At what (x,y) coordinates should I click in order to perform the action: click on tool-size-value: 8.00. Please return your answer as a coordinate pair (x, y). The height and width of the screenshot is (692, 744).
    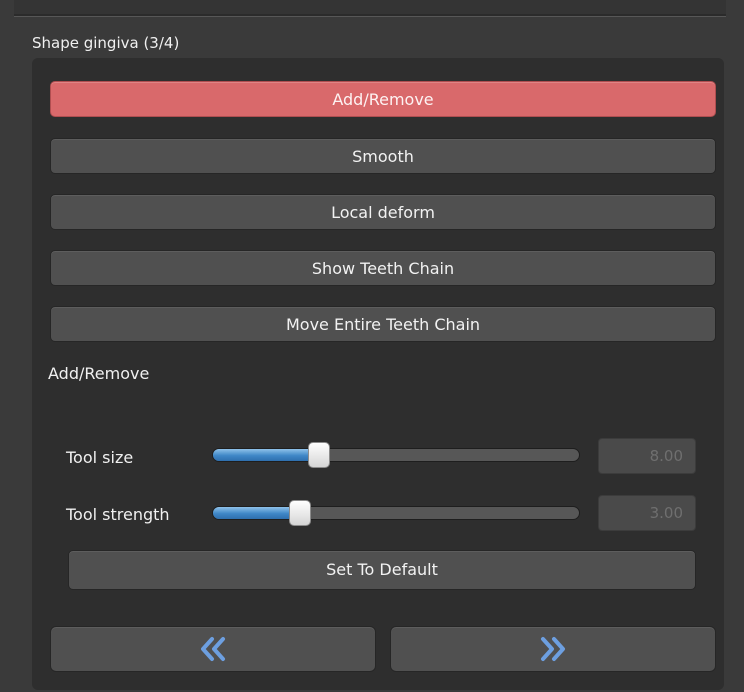
    Looking at the image, I should click on (647, 456).